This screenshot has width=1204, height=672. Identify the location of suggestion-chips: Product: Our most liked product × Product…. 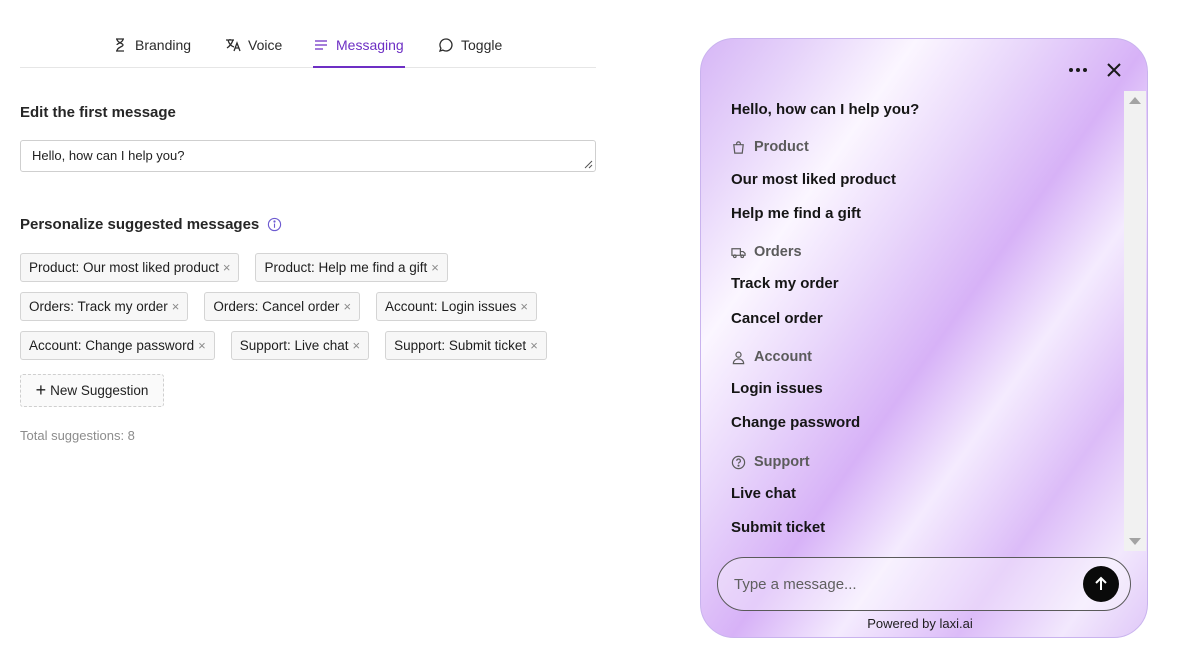
(310, 311).